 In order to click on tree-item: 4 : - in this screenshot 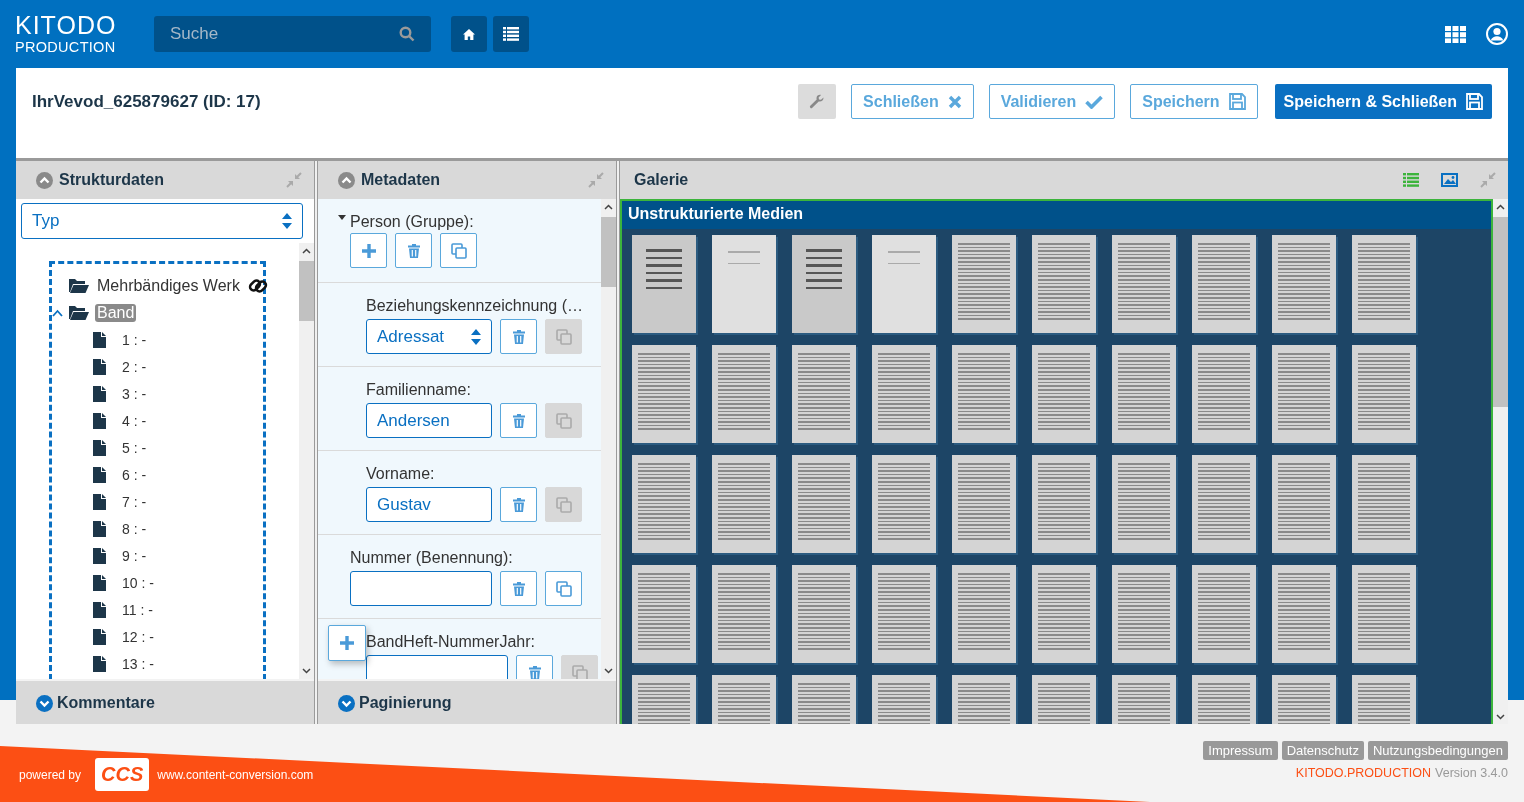, I will do `click(134, 420)`.